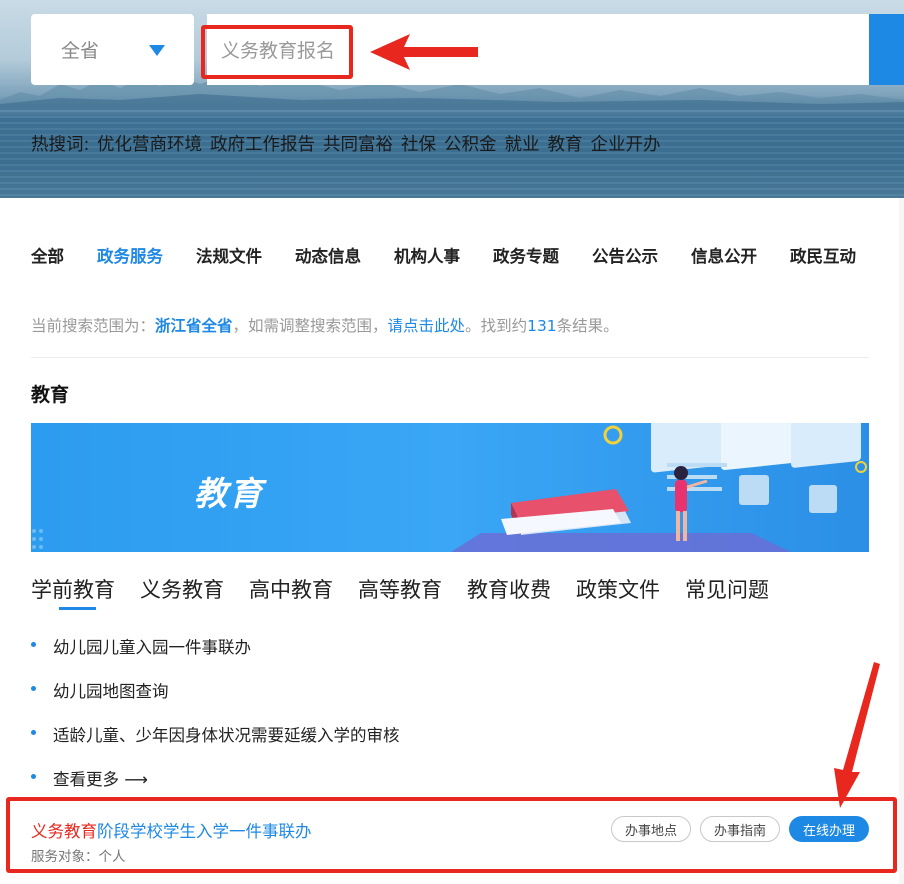  I want to click on list-item-label: 适龄儿童、少年因身体状况需要延缓入学的审核, so click(226, 735).